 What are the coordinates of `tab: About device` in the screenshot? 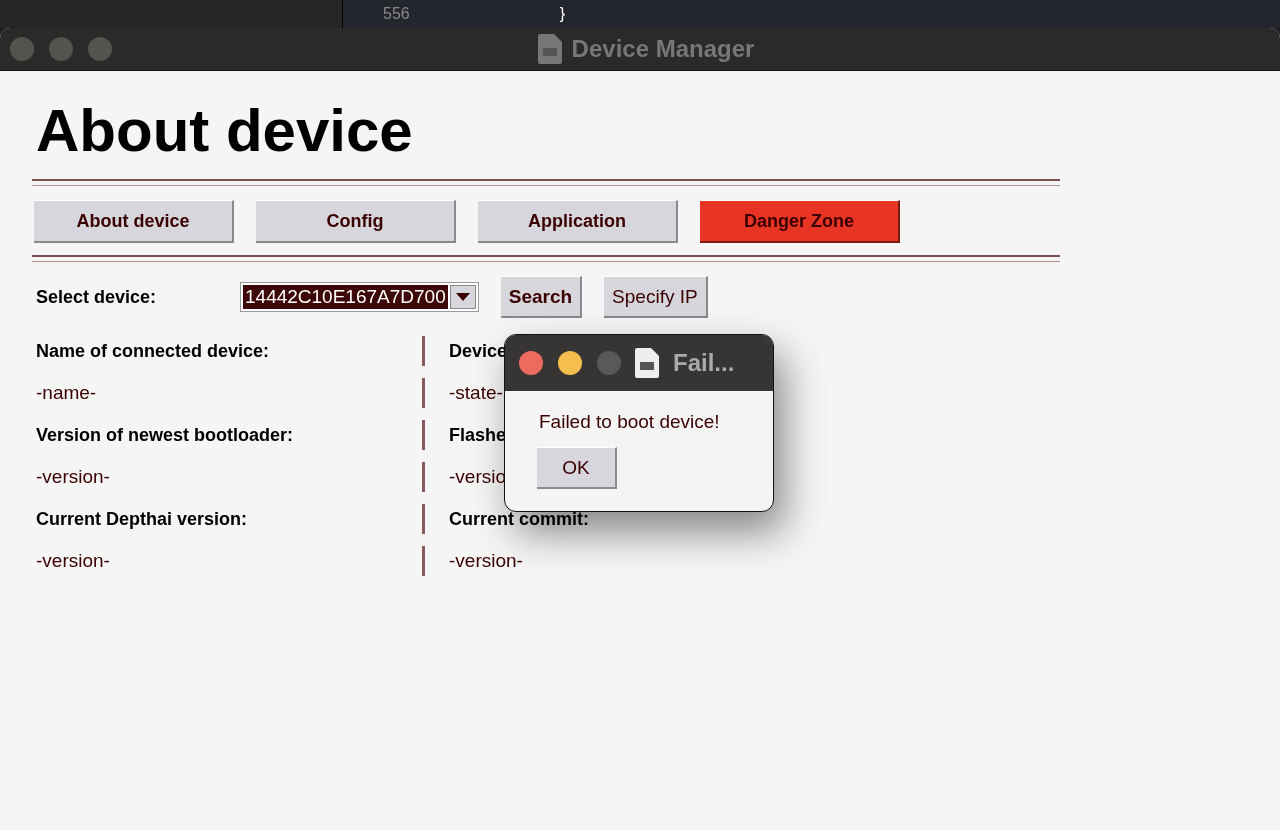 It's located at (134, 221).